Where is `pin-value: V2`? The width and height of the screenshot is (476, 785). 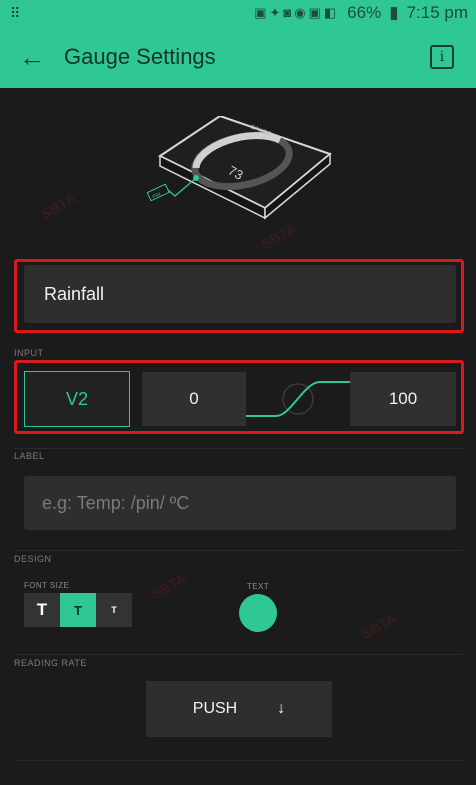
pin-value: V2 is located at coordinates (77, 398).